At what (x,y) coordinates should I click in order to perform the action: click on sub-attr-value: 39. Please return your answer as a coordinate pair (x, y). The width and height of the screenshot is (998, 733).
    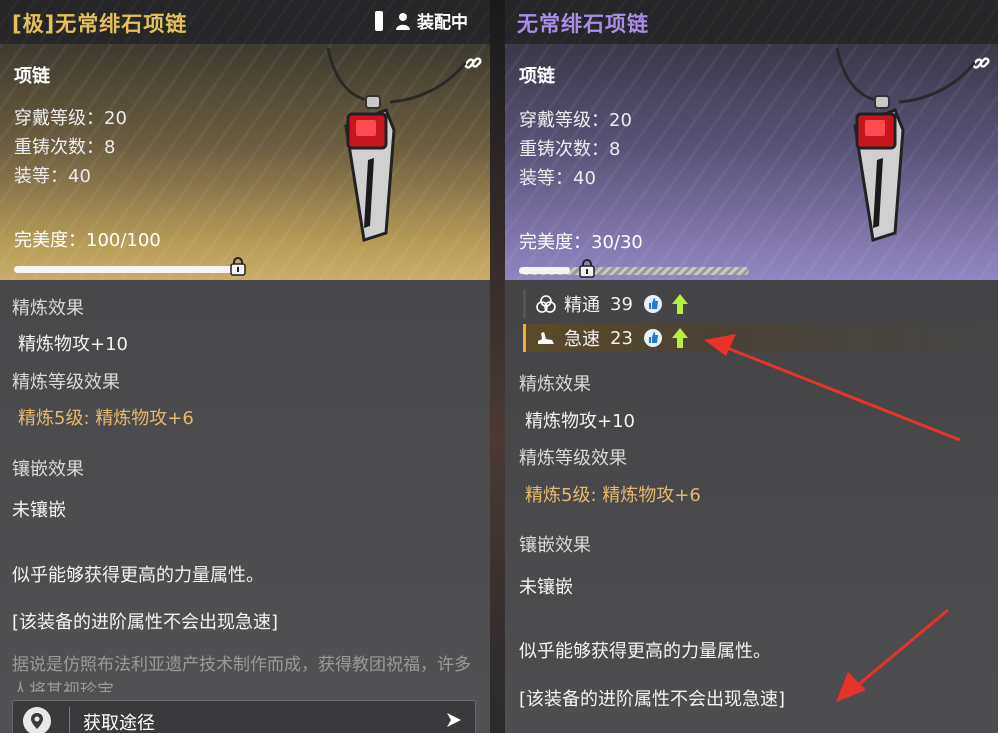
    Looking at the image, I should click on (621, 304).